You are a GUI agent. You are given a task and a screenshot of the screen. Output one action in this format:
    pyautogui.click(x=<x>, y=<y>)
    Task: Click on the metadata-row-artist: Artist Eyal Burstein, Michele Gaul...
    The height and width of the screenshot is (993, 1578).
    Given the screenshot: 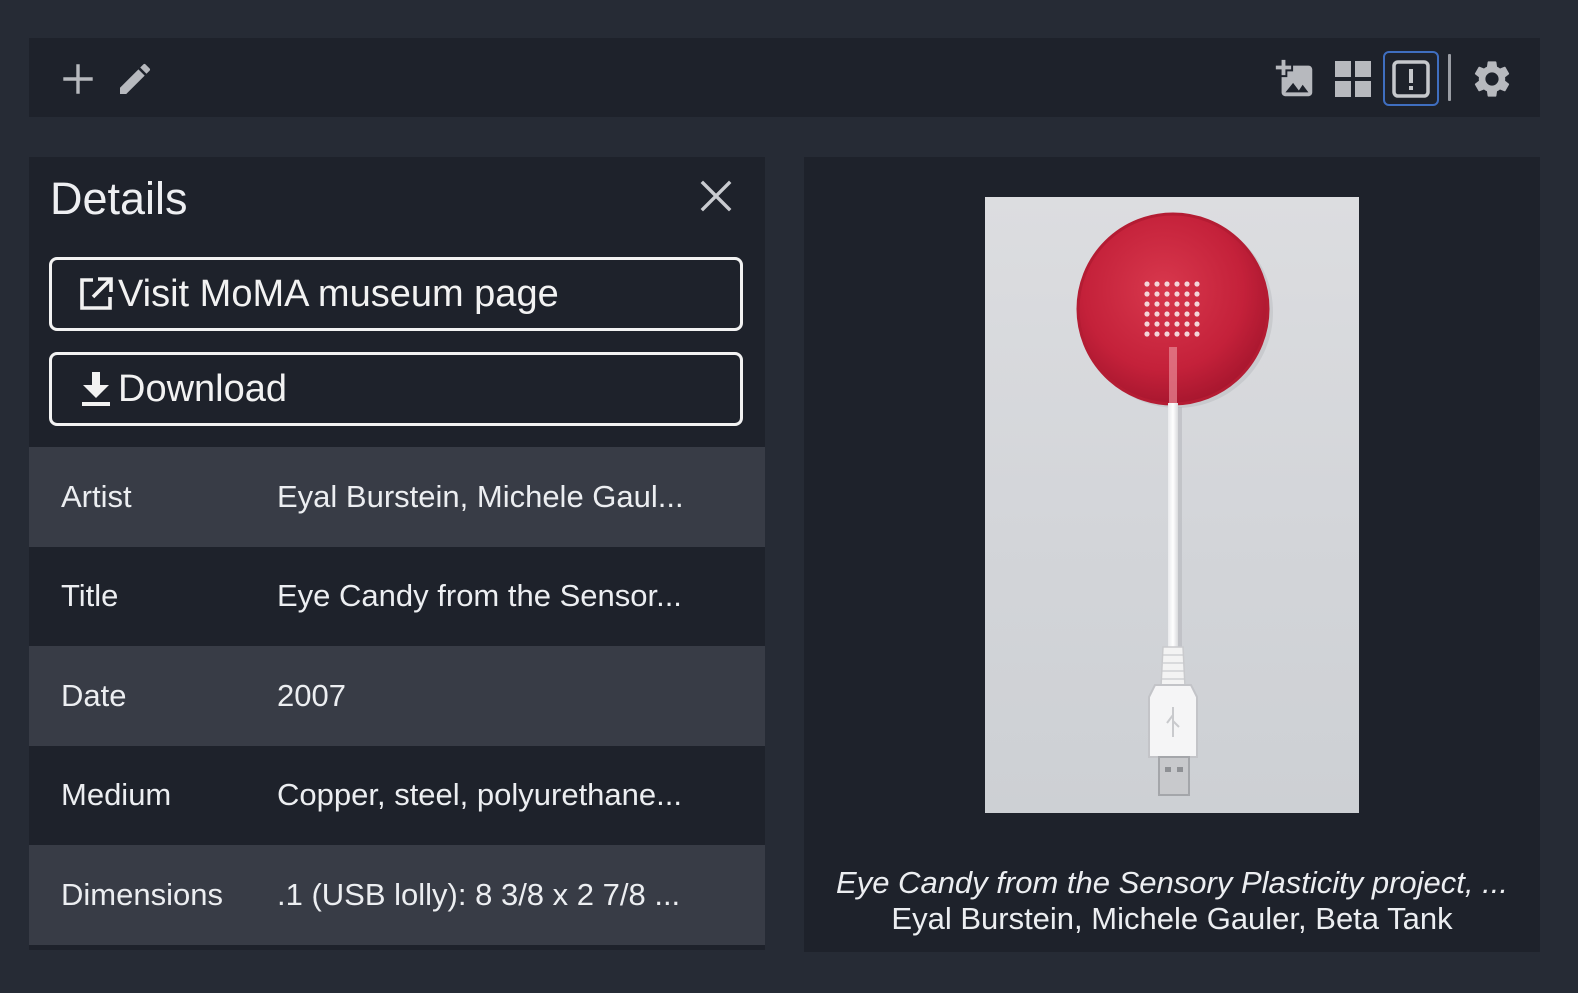 What is the action you would take?
    pyautogui.click(x=397, y=497)
    